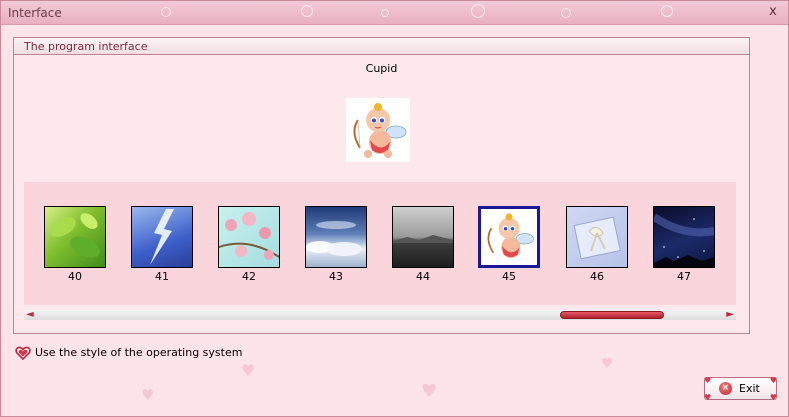  Describe the element at coordinates (336, 276) in the screenshot. I see `thumbnail-number: 43` at that location.